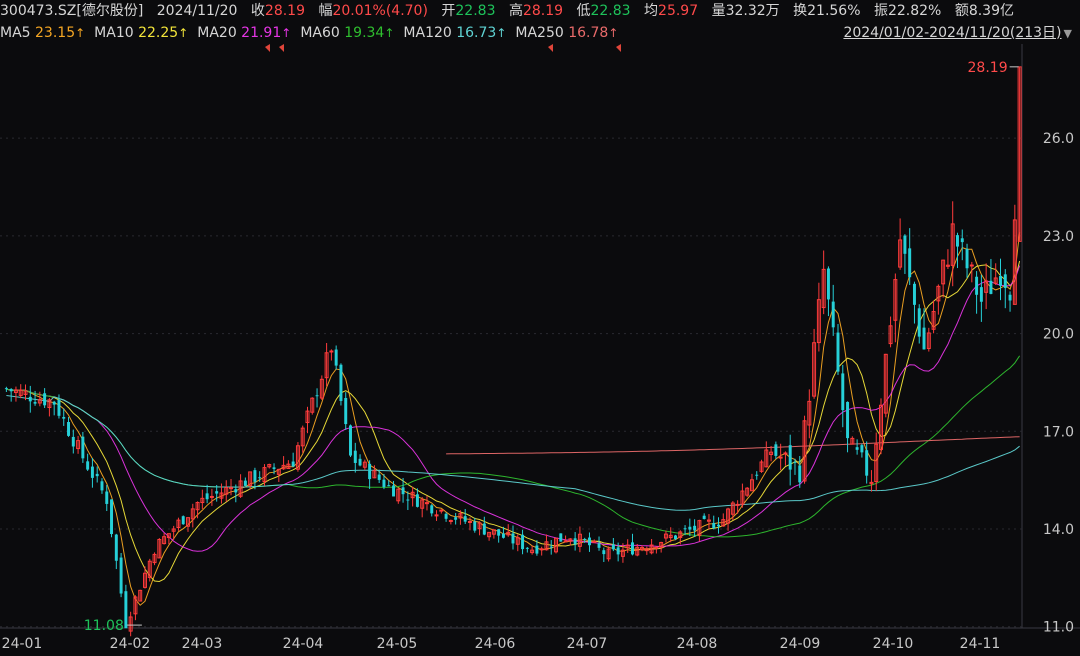  What do you see at coordinates (988, 68) in the screenshot?
I see `max-annotation-label: 28.19` at bounding box center [988, 68].